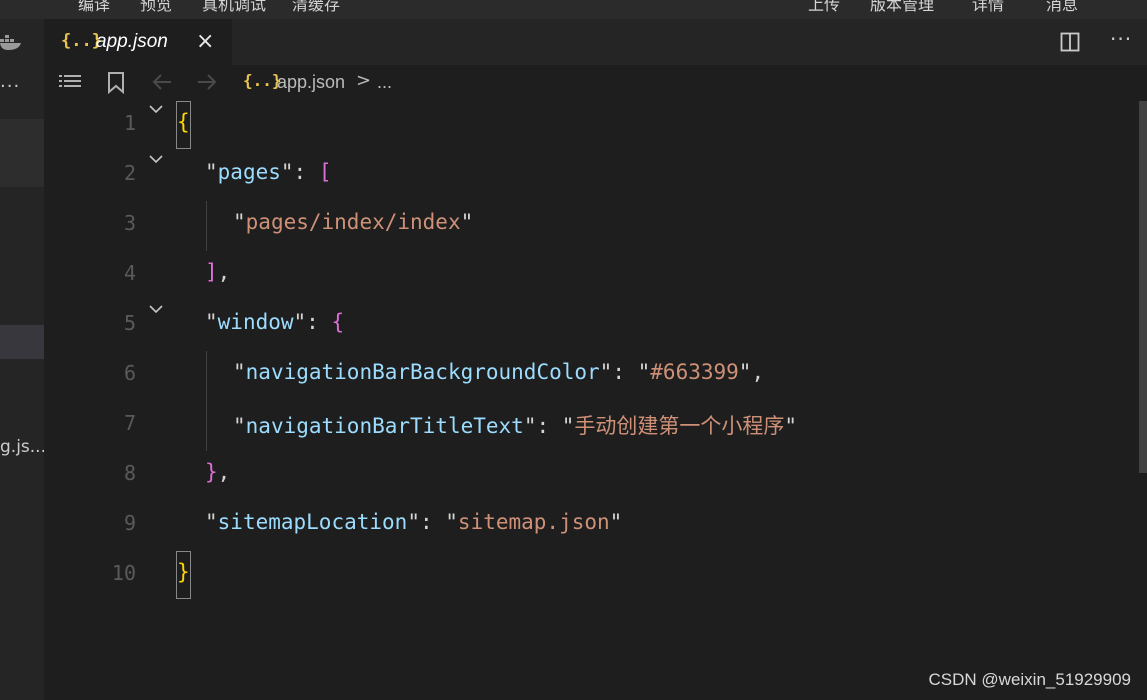  What do you see at coordinates (234, 7) in the screenshot?
I see `menu-device-debug: 真机调试` at bounding box center [234, 7].